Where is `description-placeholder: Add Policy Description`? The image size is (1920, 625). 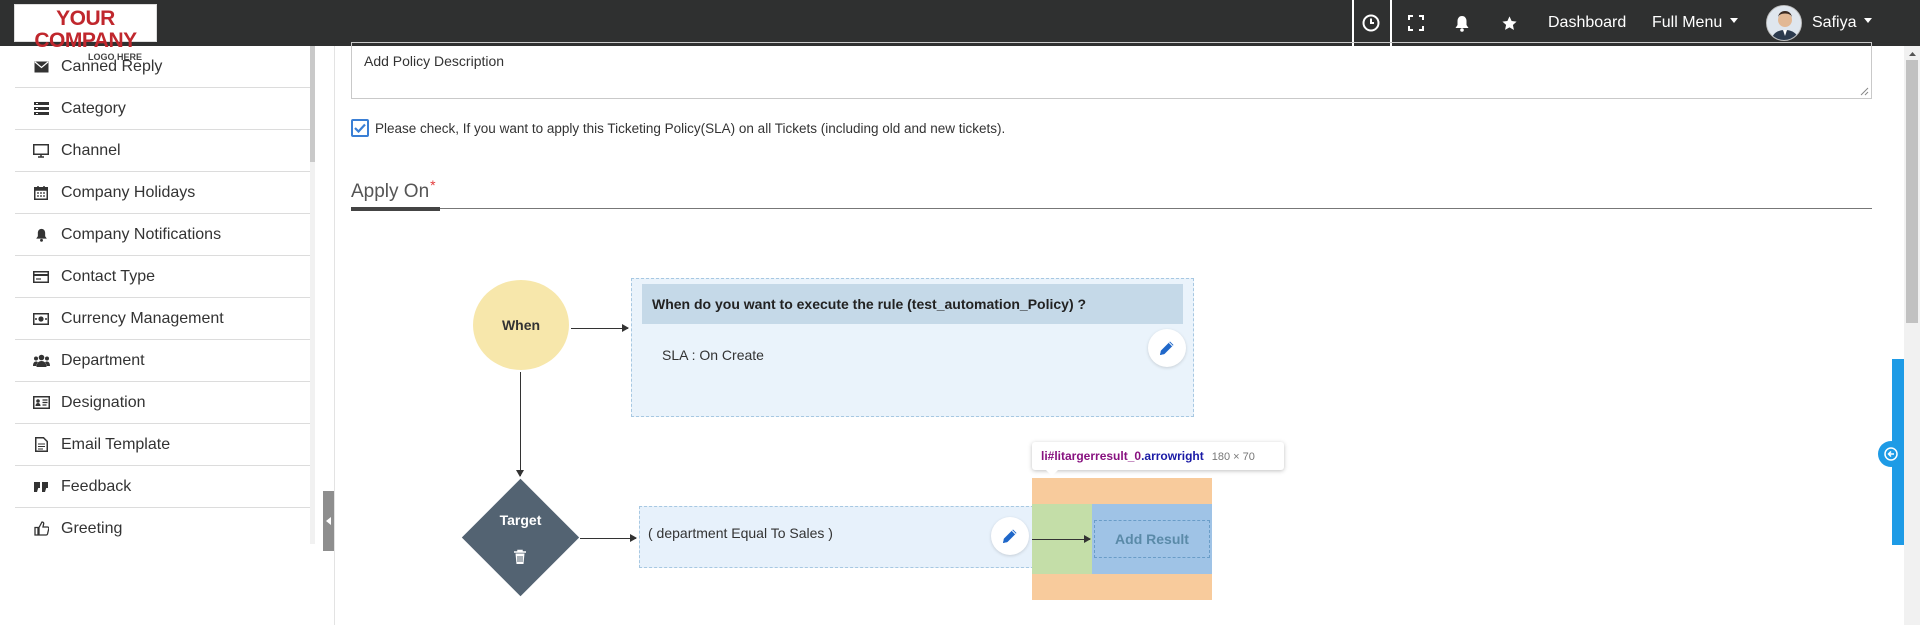
description-placeholder: Add Policy Description is located at coordinates (434, 61).